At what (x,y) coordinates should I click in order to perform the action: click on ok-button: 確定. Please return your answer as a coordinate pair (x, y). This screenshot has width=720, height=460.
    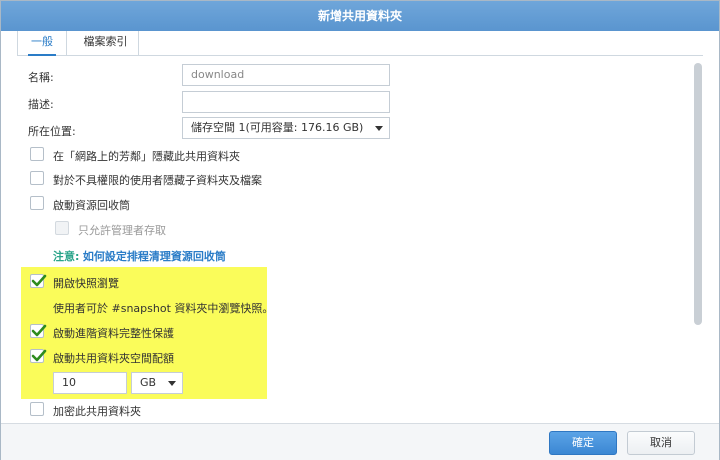
    Looking at the image, I should click on (583, 443).